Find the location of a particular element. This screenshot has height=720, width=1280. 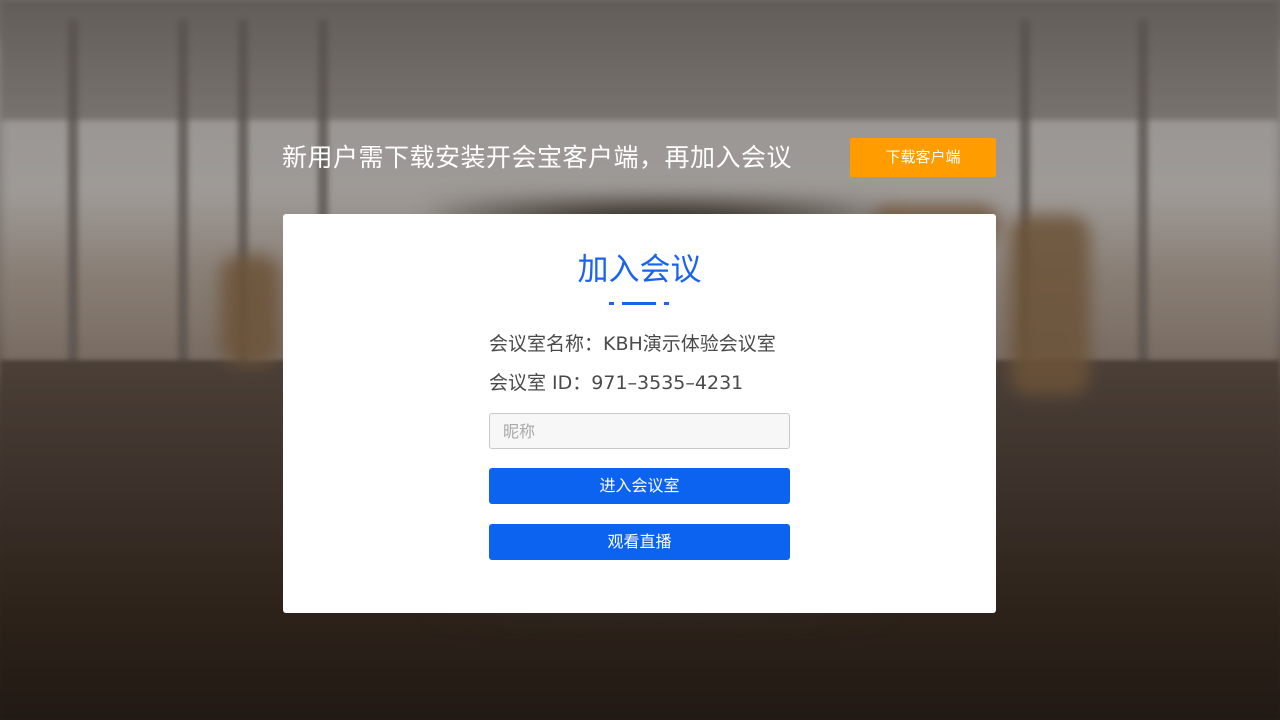

enter-room-button: 进入会议室 is located at coordinates (639, 486).